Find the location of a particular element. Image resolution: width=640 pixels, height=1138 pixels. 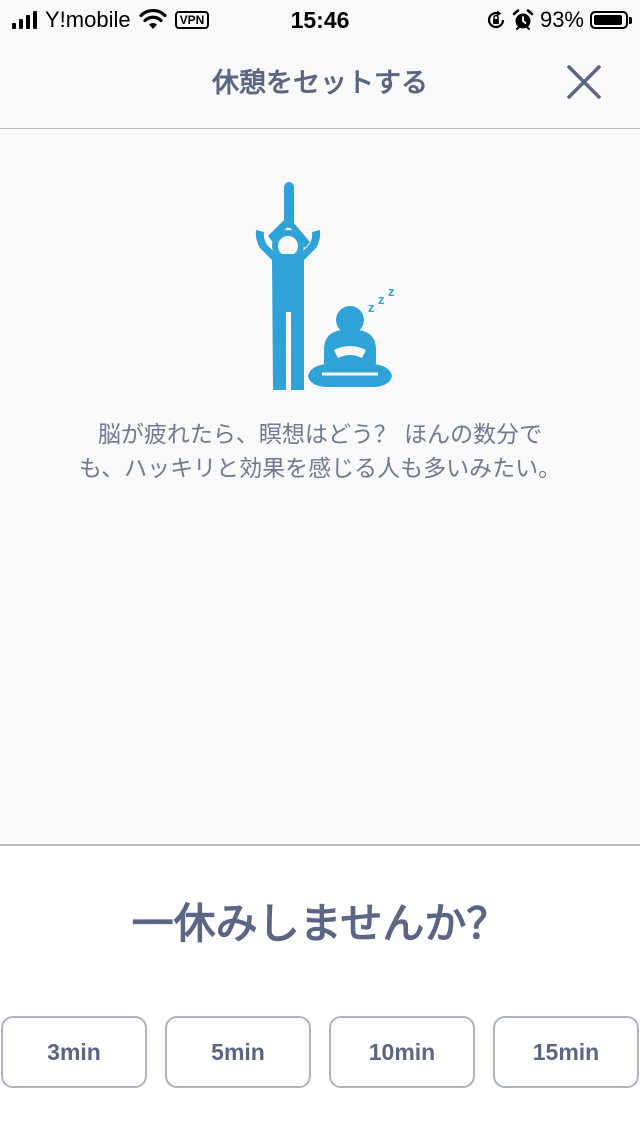

status-bar: Y!mobile VPN 15:46 93% is located at coordinates (320, 20).